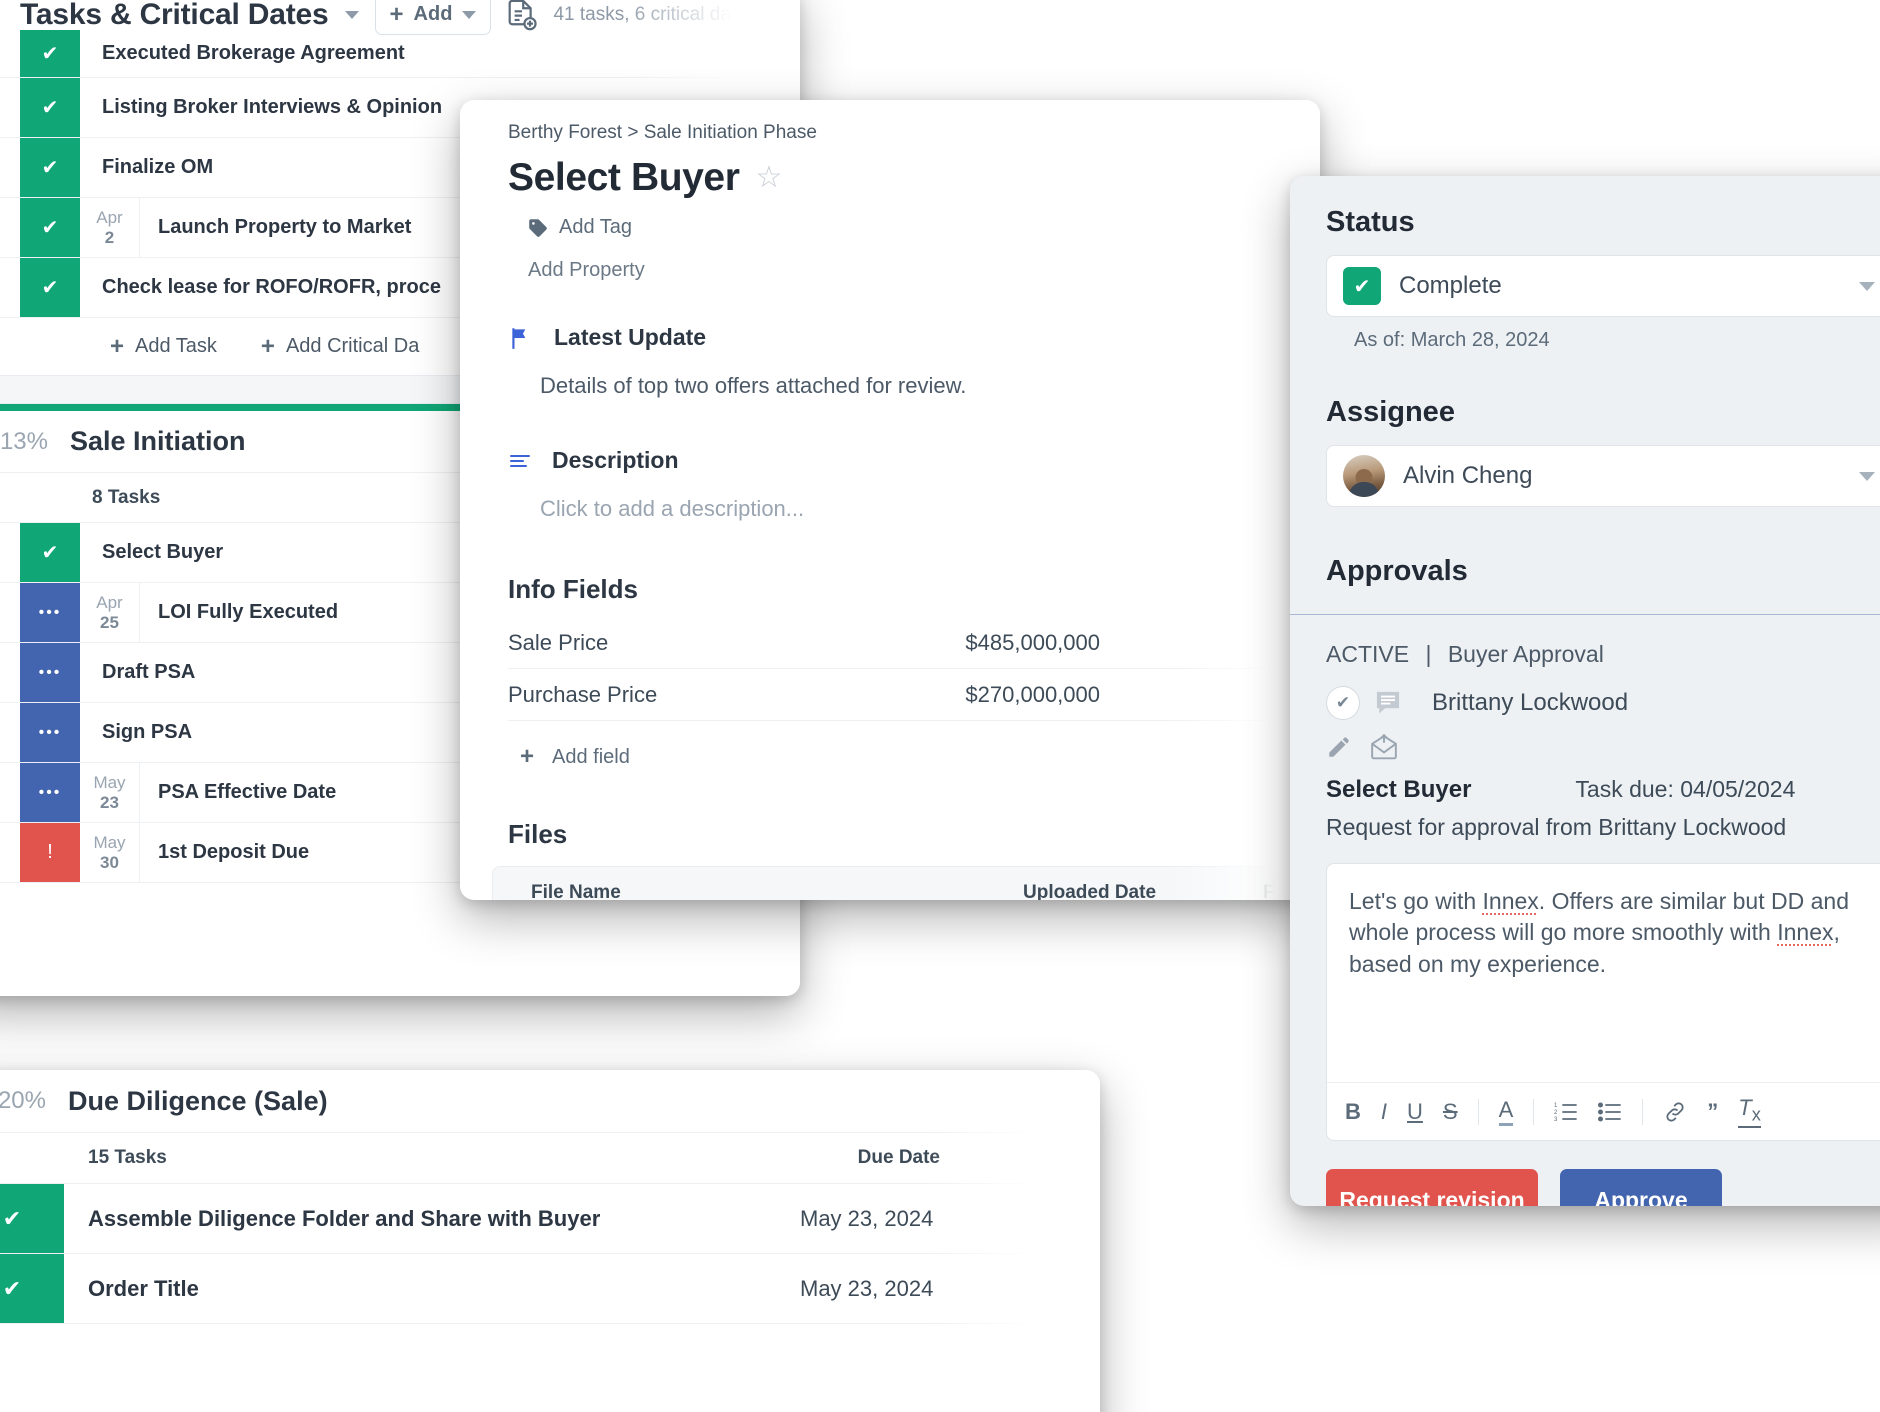  I want to click on approve-button: Approve, so click(1641, 1187).